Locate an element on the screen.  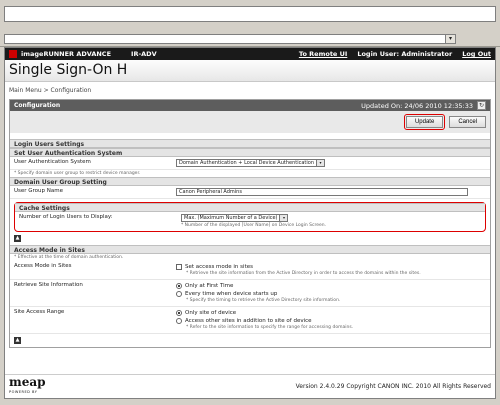
user-group-input: Canon Peripheral Admins is located at coordinates (322, 192).